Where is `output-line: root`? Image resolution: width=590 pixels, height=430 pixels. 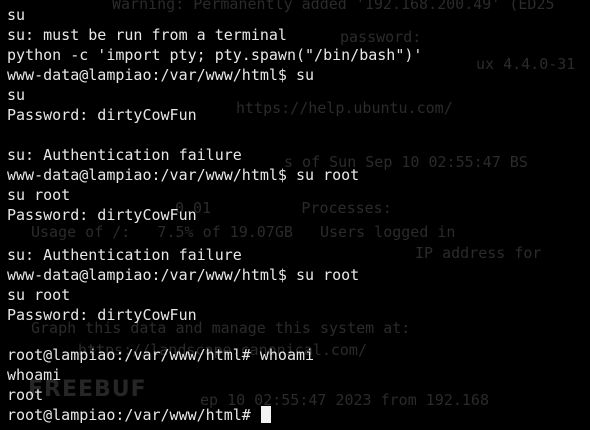 output-line: root is located at coordinates (25, 395).